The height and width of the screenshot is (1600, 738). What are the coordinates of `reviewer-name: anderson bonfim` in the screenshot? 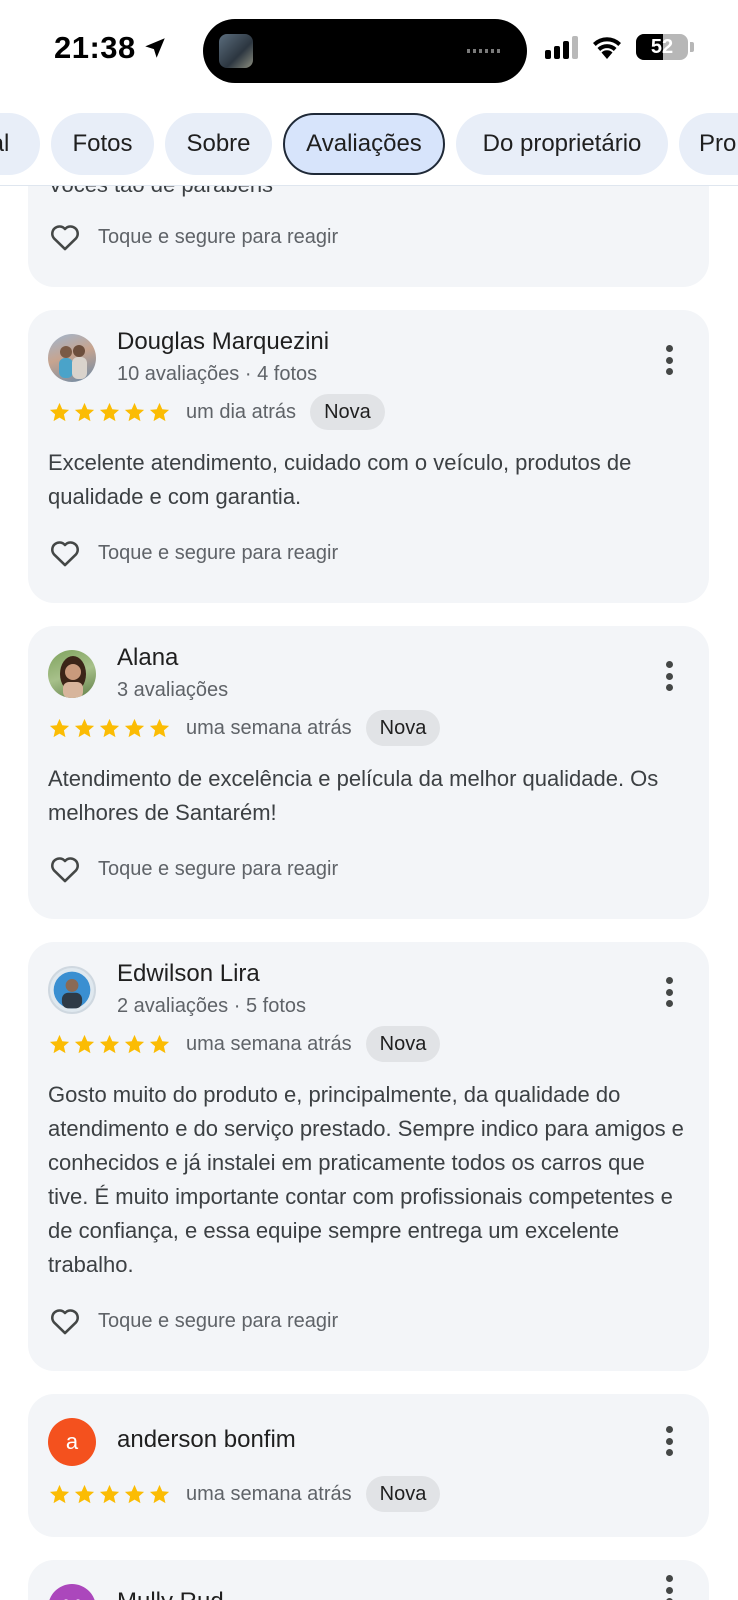 It's located at (206, 1440).